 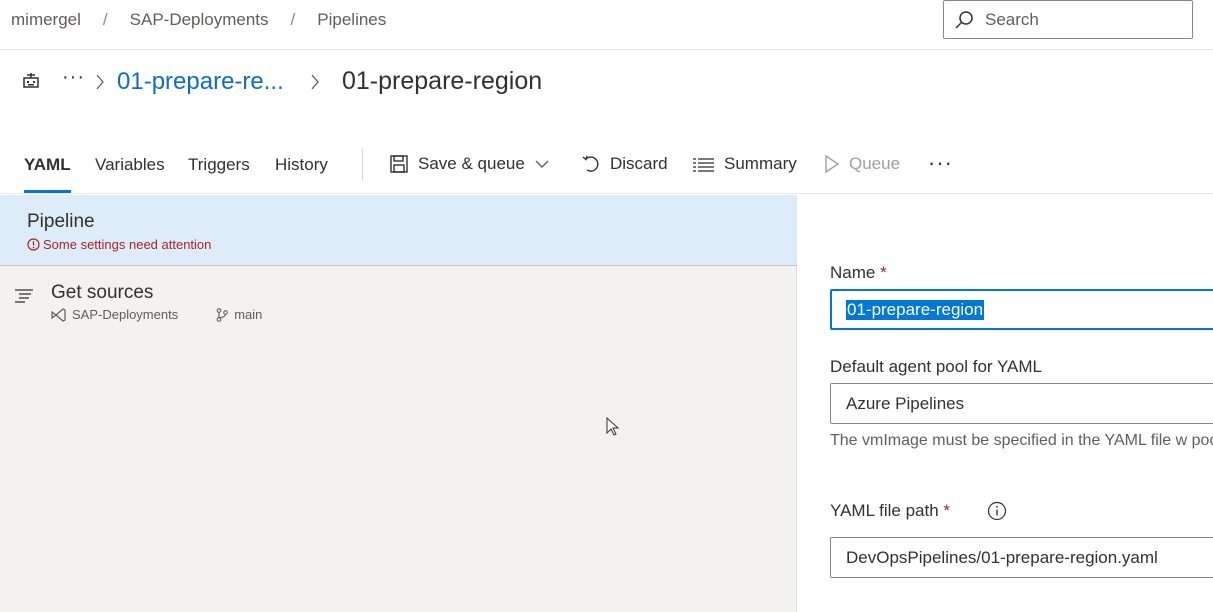 I want to click on discard-button: Discard, so click(x=624, y=164).